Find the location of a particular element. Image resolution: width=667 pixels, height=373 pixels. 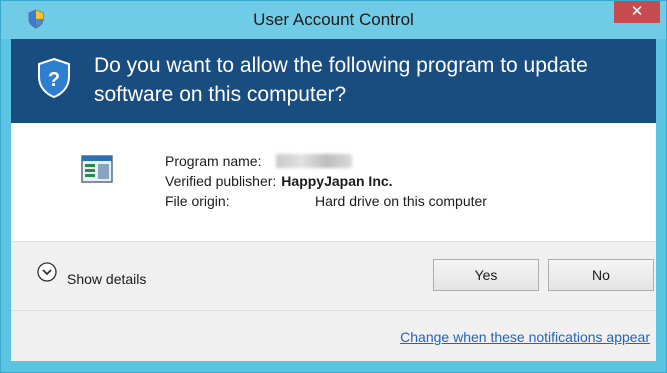

file-origin-label: File origin: is located at coordinates (197, 201).